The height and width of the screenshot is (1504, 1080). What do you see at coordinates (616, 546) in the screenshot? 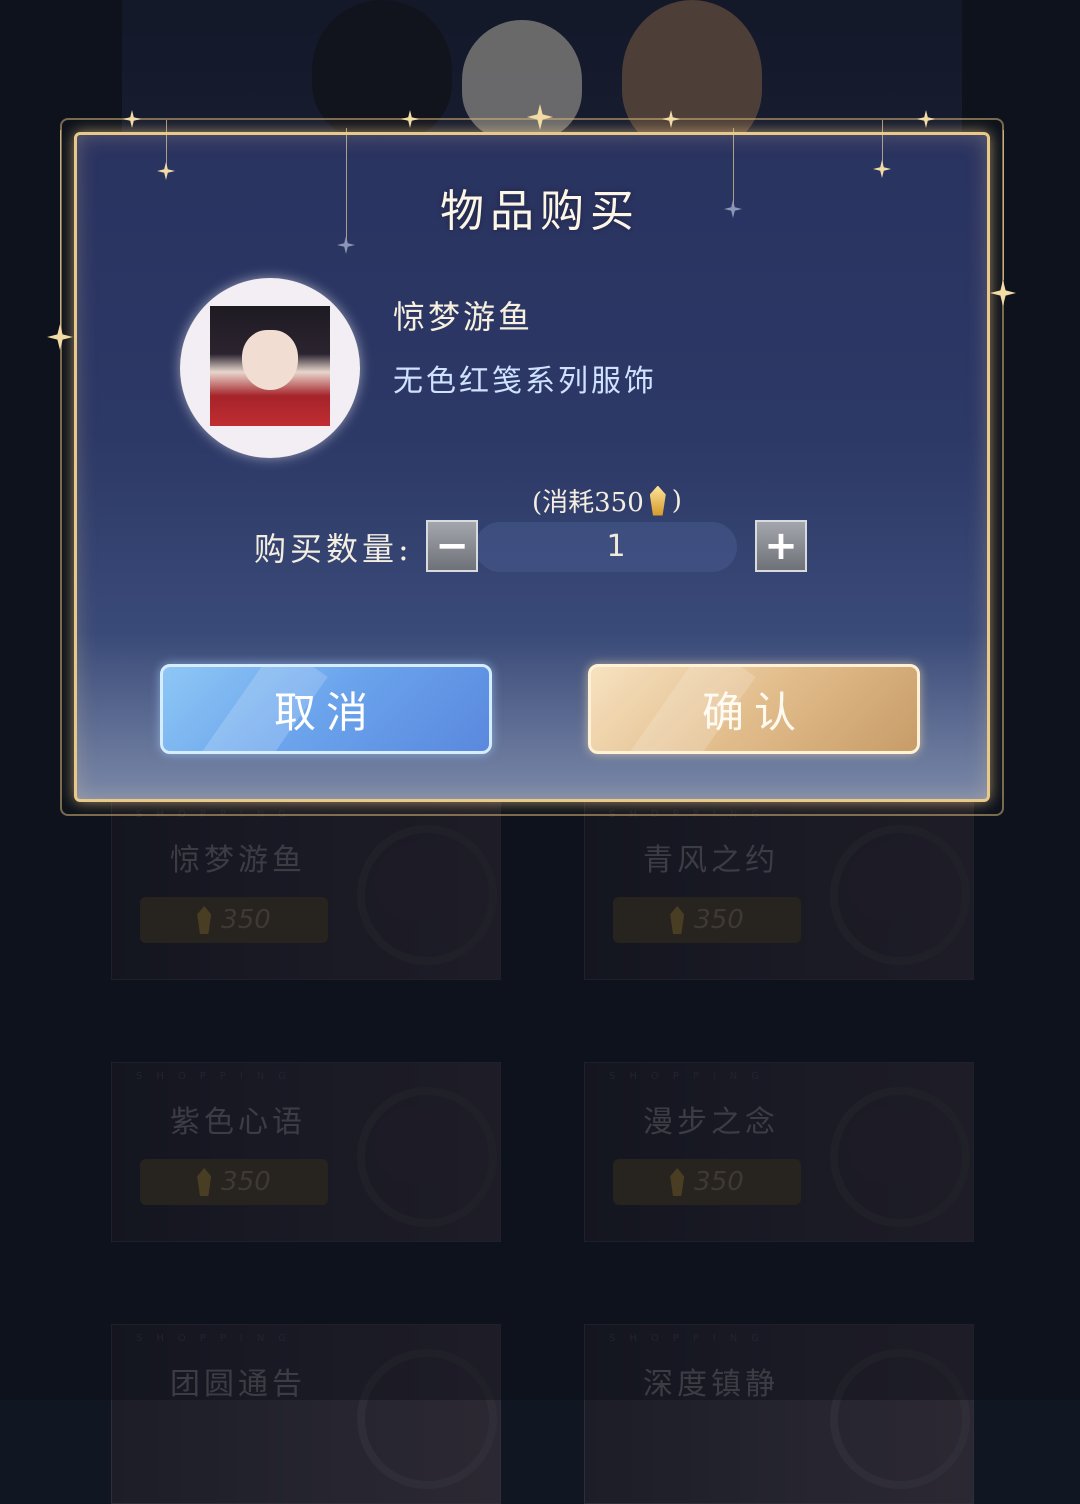
I see `quantity-value: 1` at bounding box center [616, 546].